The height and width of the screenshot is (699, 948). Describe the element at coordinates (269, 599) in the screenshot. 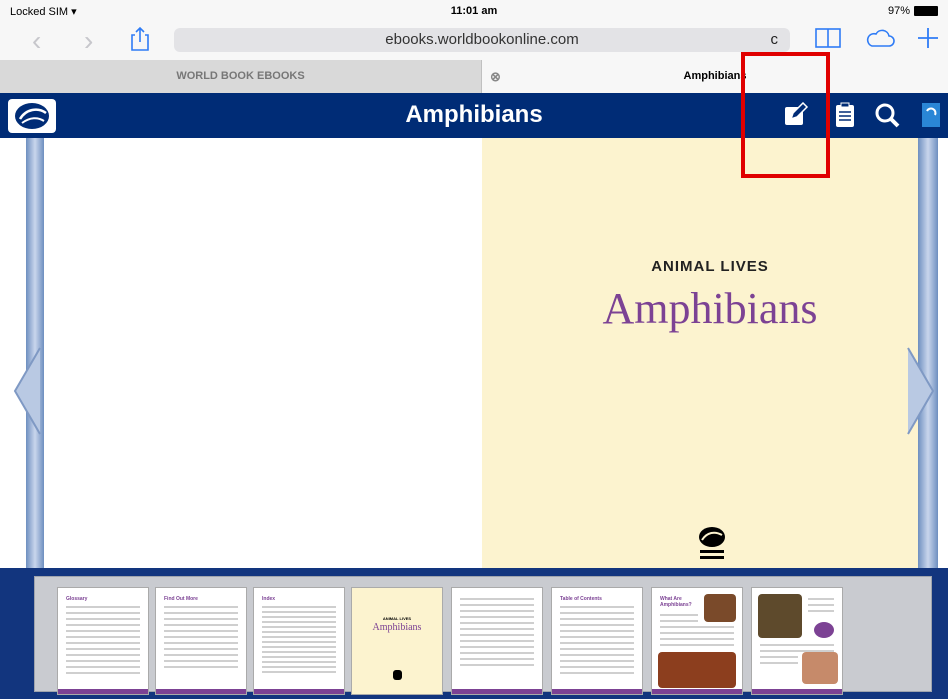

I see `thumbnail-heading: Index` at that location.